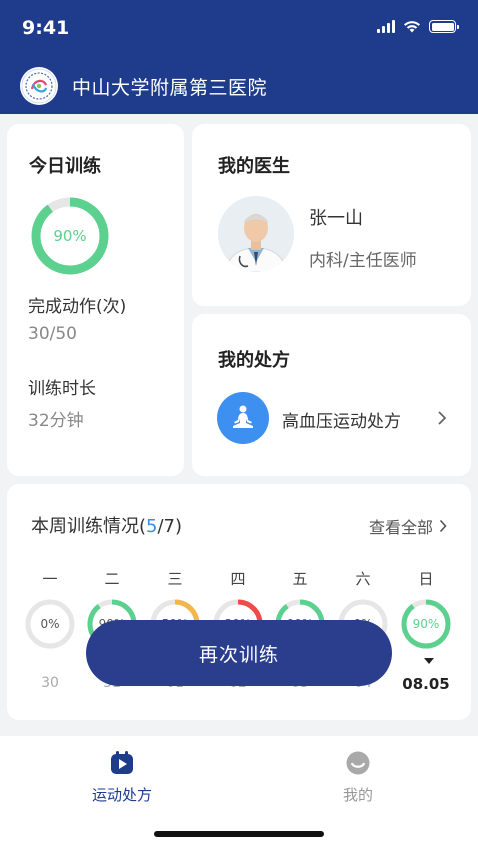 This screenshot has height=850, width=478. Describe the element at coordinates (170, 87) in the screenshot. I see `hospital-name: 中山大学附属第三医院` at that location.